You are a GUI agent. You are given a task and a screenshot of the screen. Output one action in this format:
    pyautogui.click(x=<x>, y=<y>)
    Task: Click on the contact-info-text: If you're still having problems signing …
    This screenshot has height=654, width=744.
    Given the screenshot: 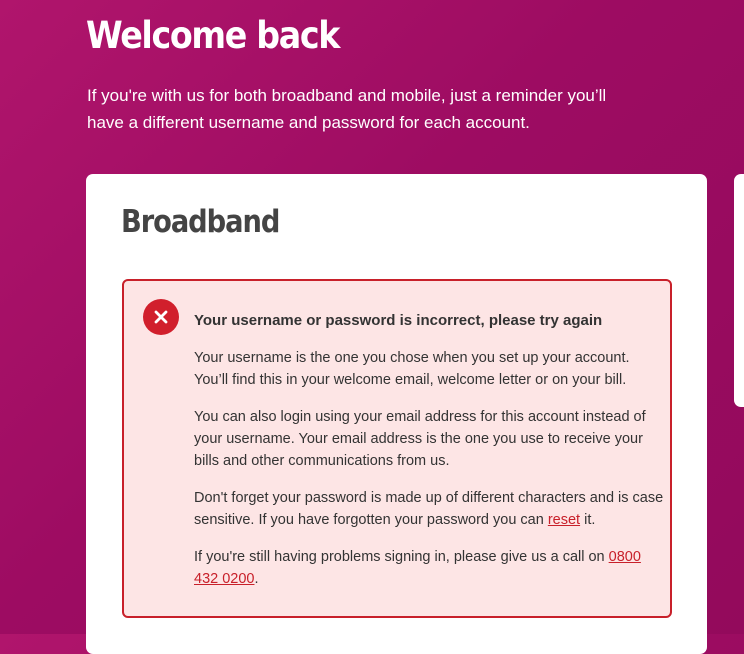 What is the action you would take?
    pyautogui.click(x=401, y=557)
    